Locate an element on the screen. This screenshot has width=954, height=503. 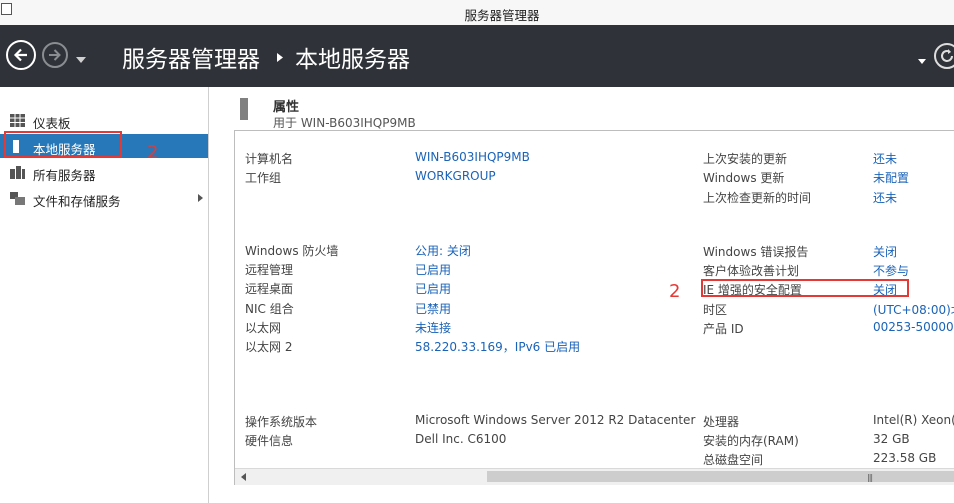
prop-value-link: 不参与 is located at coordinates (891, 270).